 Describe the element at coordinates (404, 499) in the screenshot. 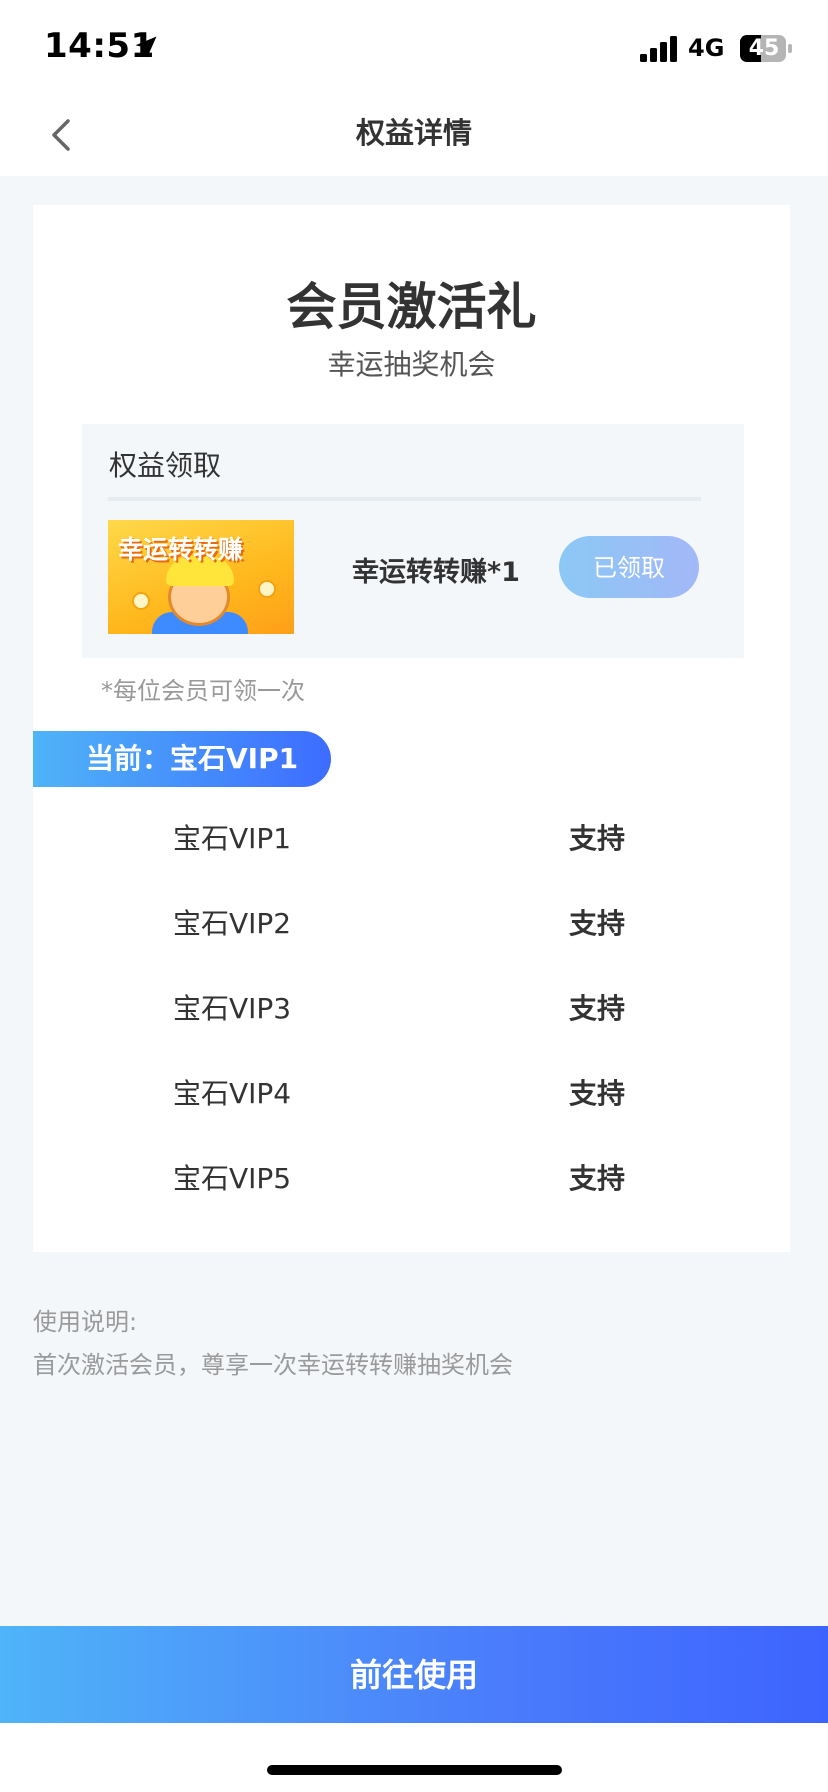

I see `divider` at that location.